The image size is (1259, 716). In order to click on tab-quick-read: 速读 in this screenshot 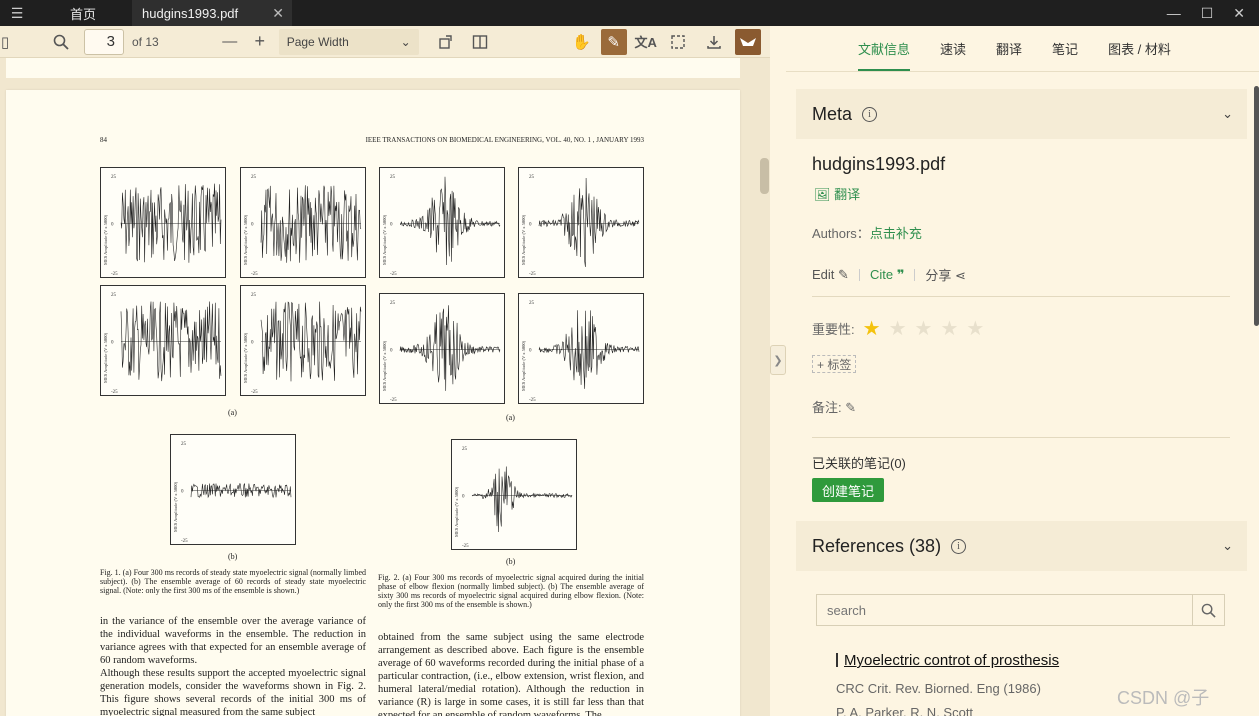, I will do `click(953, 48)`.